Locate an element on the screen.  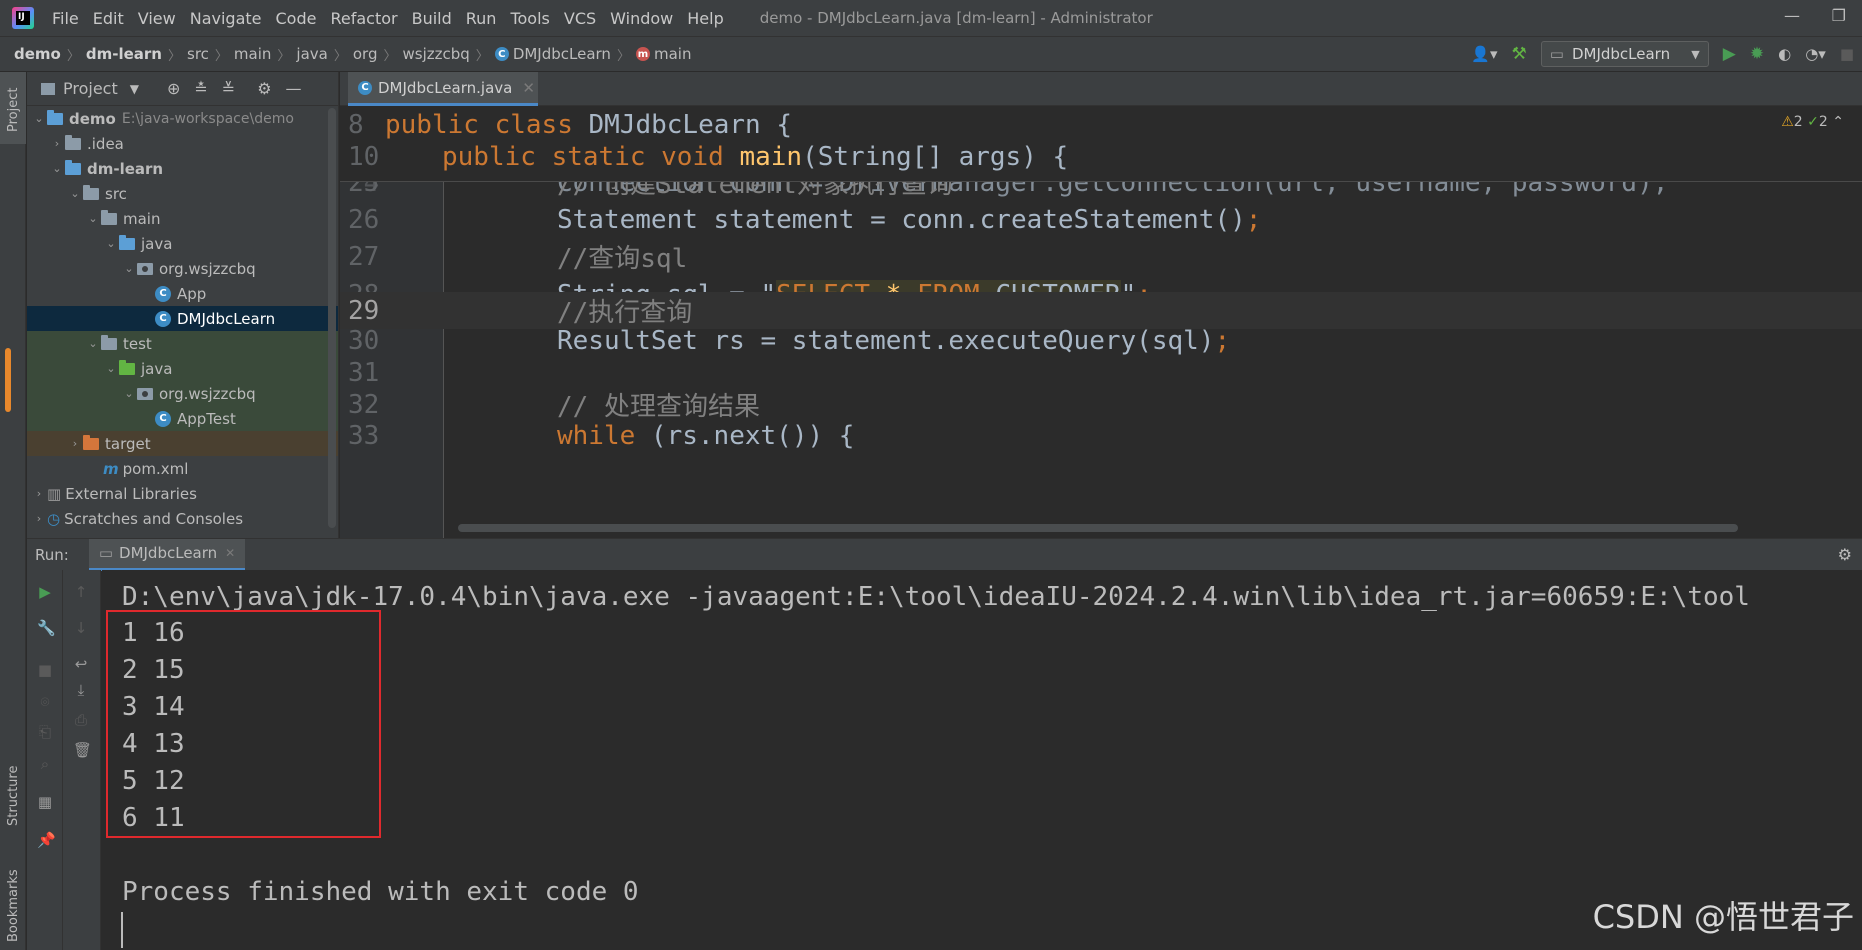
tree-scrollbar is located at coordinates (332, 318).